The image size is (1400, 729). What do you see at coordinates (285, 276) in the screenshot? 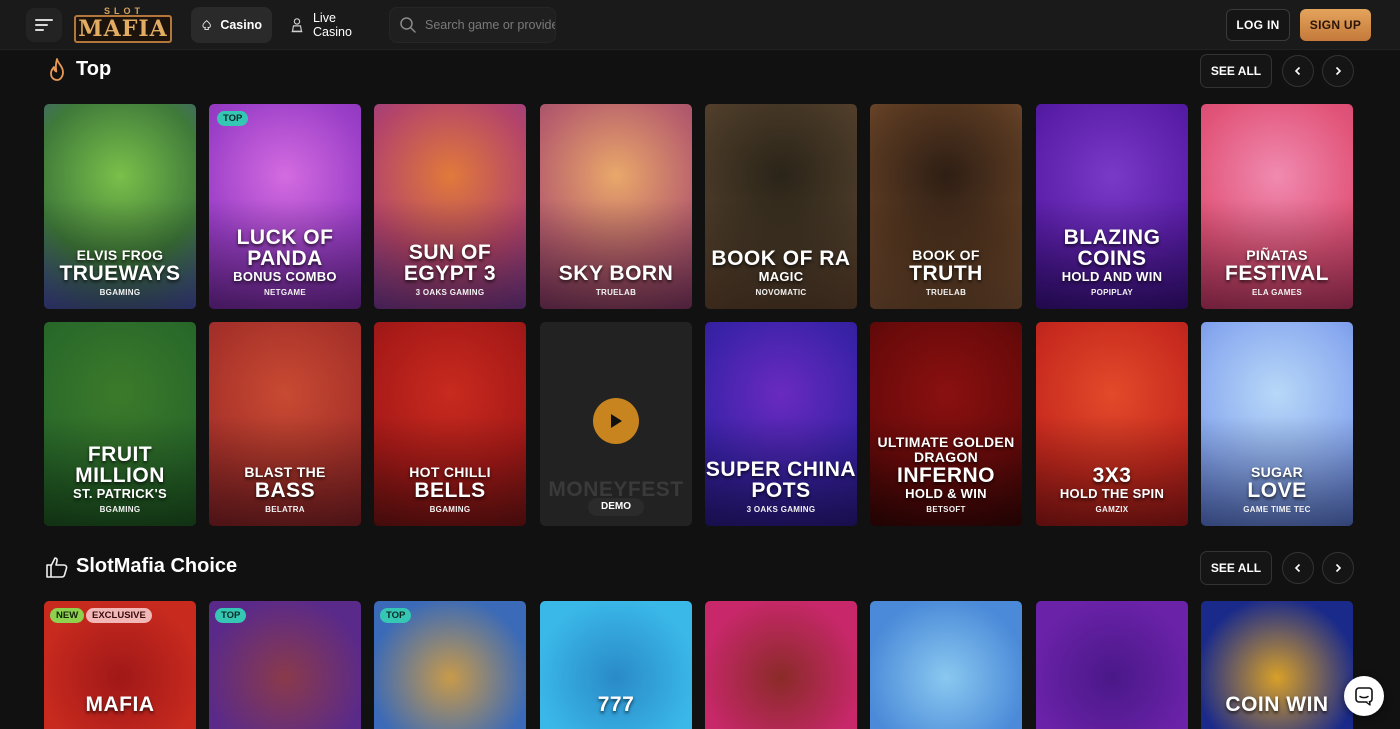
I see `game-subtitle: BONUS COMBO` at bounding box center [285, 276].